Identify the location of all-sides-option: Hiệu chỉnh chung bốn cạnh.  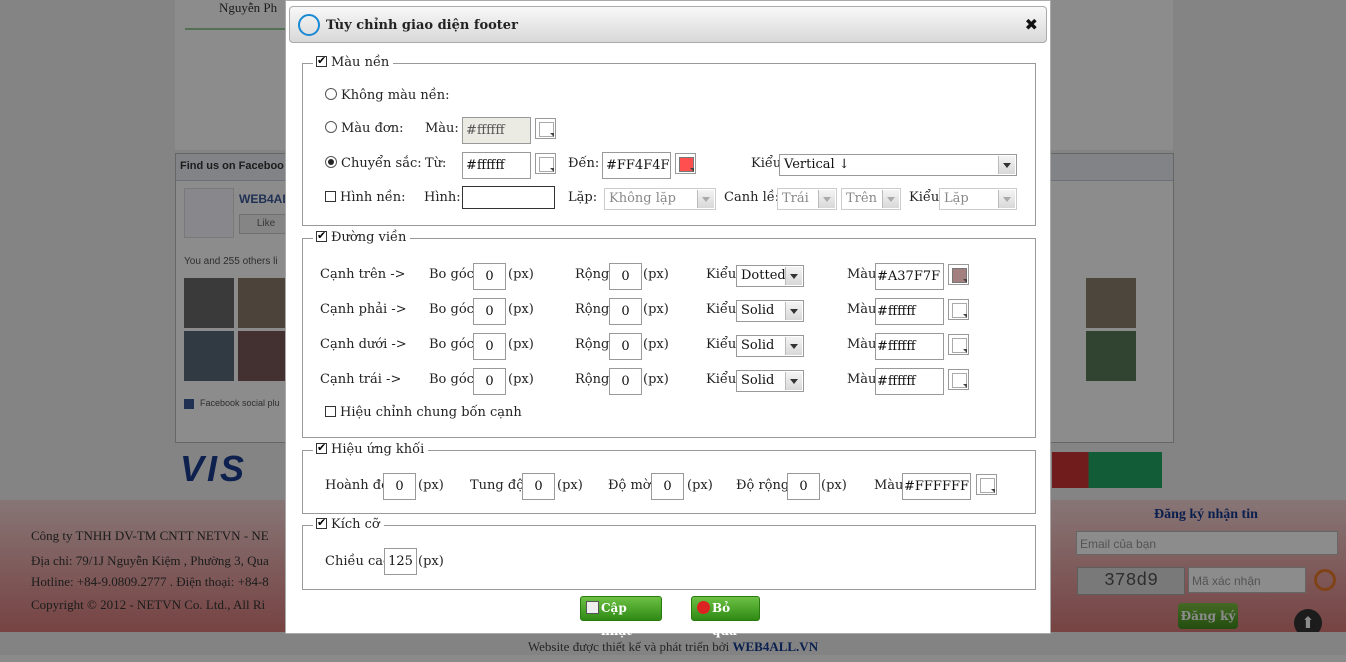
(423, 412).